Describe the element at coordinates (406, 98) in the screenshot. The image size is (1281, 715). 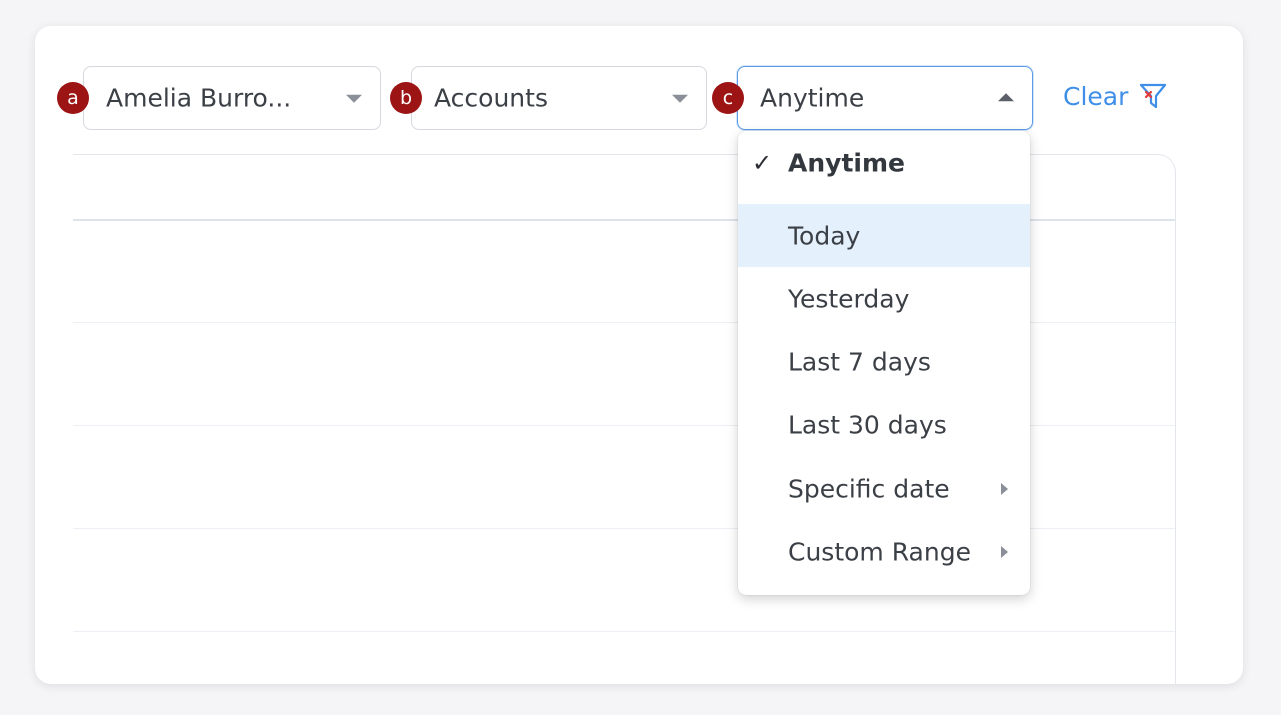
I see `annotation-badge-b: b` at that location.